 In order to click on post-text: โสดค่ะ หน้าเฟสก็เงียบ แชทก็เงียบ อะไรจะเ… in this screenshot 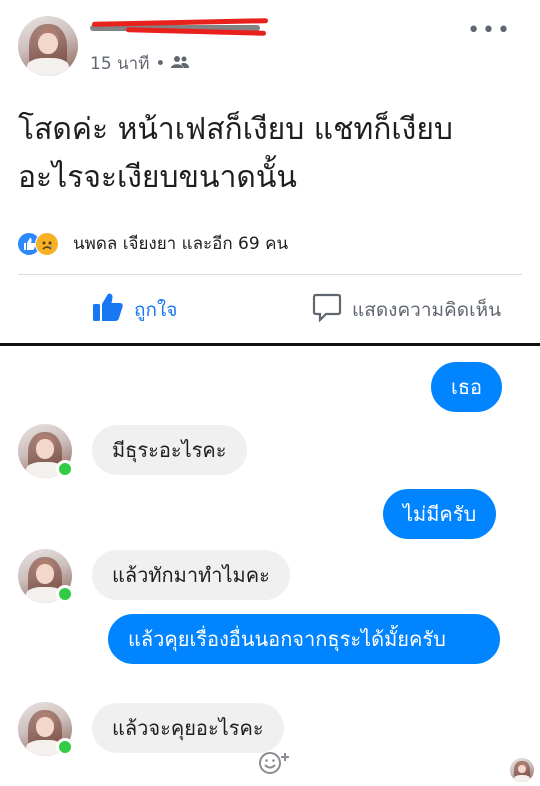, I will do `click(235, 153)`.